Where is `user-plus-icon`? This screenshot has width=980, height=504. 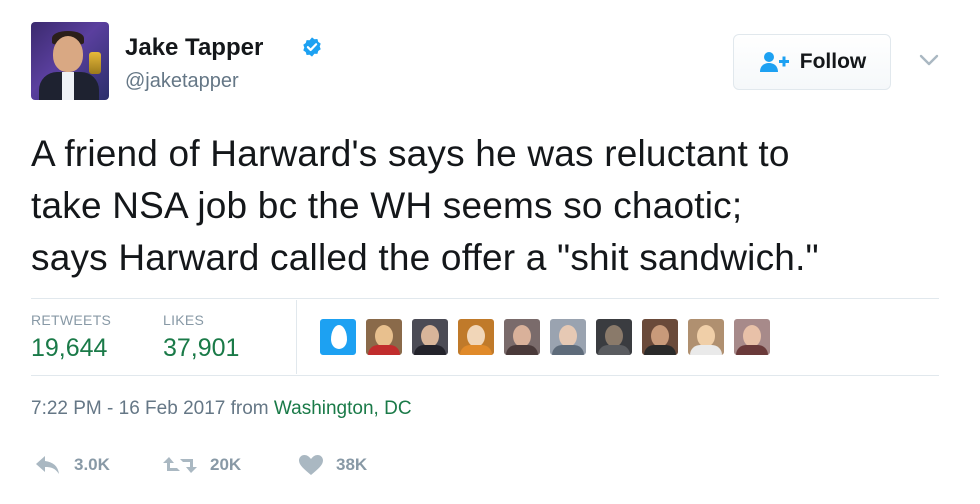
user-plus-icon is located at coordinates (774, 62).